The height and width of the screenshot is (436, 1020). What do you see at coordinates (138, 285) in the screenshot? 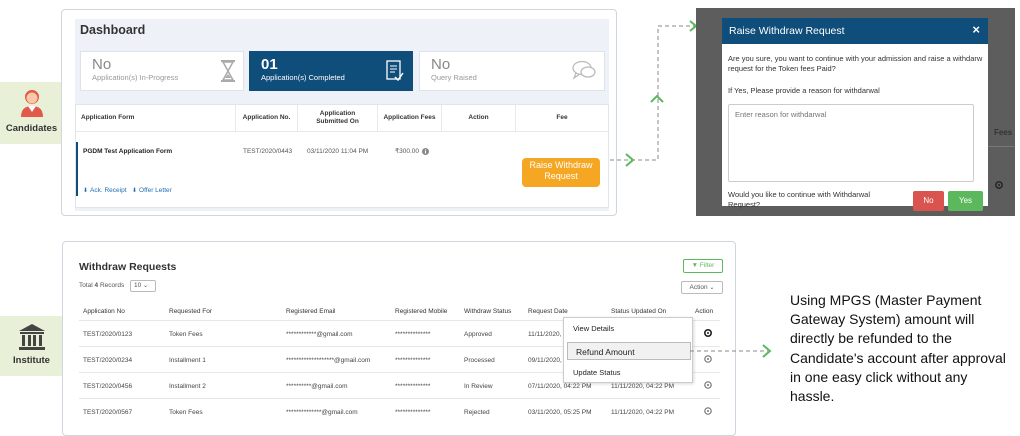
I see `page-size-value: 10` at bounding box center [138, 285].